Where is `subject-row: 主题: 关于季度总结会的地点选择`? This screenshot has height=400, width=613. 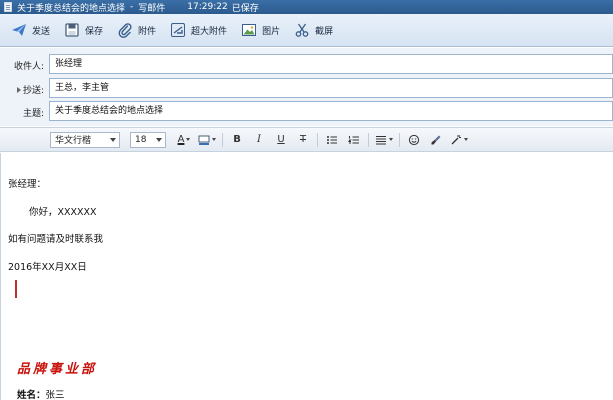
subject-row: 主题: 关于季度总结会的地点选择 is located at coordinates (306, 111).